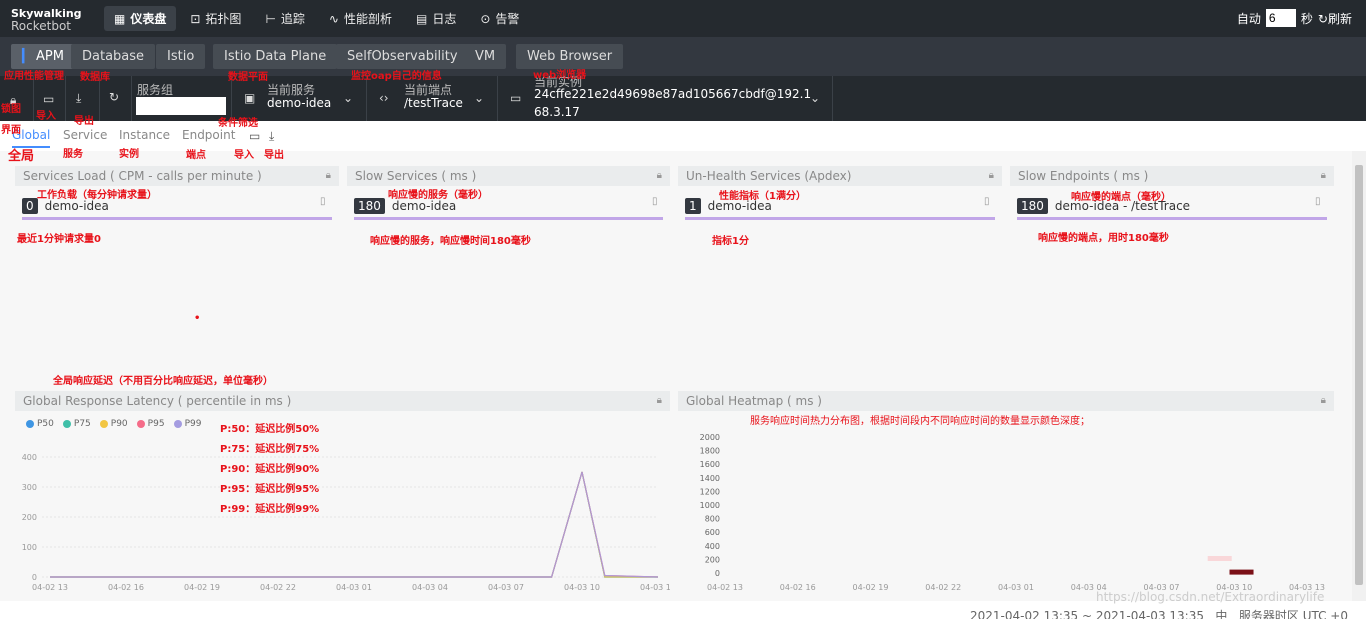 The image size is (1366, 619). I want to click on legend-item: P90, so click(113, 424).